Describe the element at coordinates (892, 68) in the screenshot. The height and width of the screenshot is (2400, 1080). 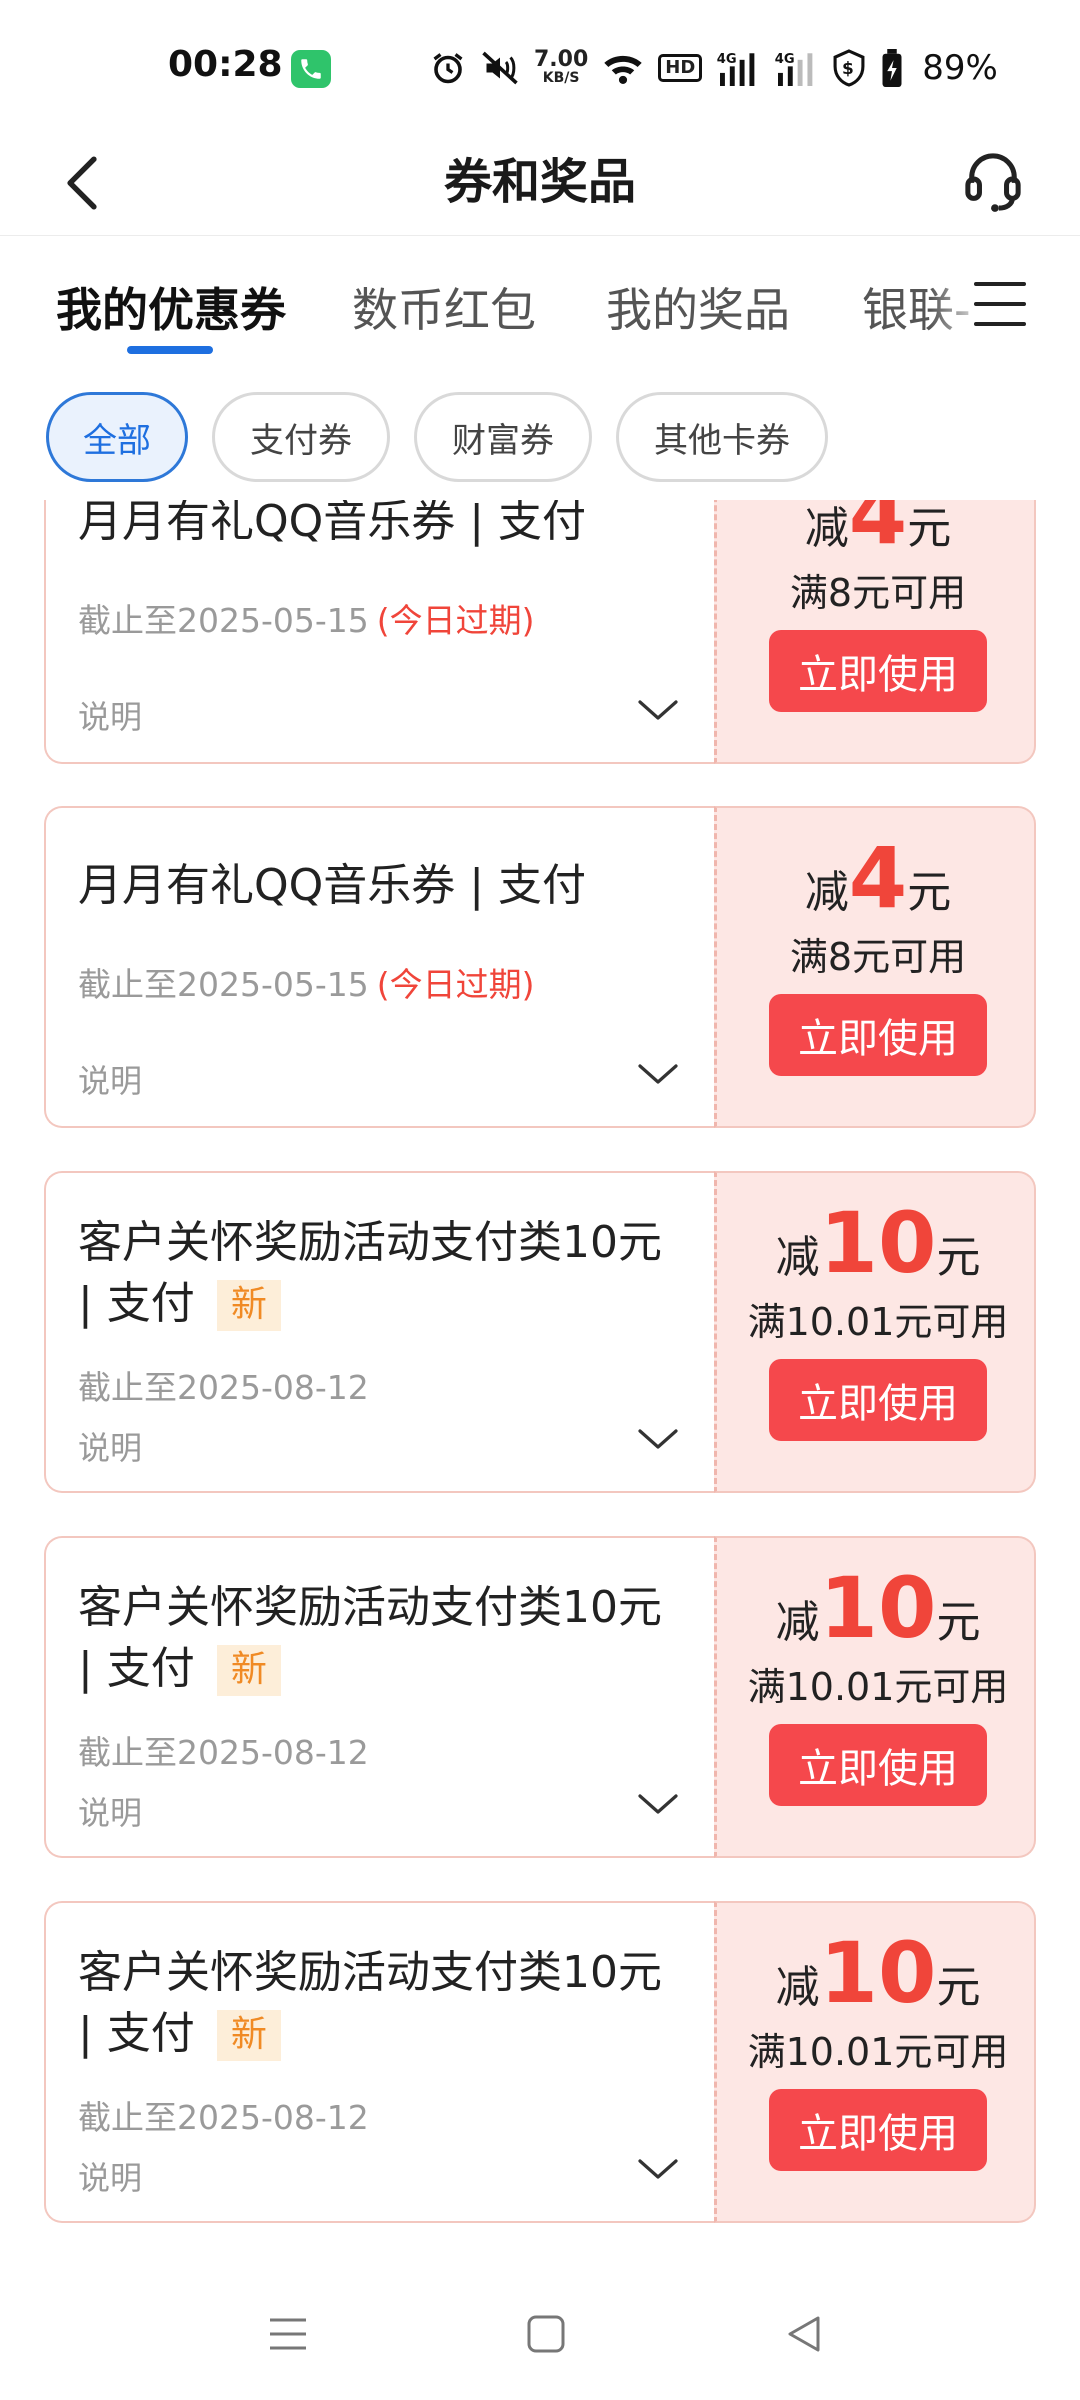
I see `battery-icon` at that location.